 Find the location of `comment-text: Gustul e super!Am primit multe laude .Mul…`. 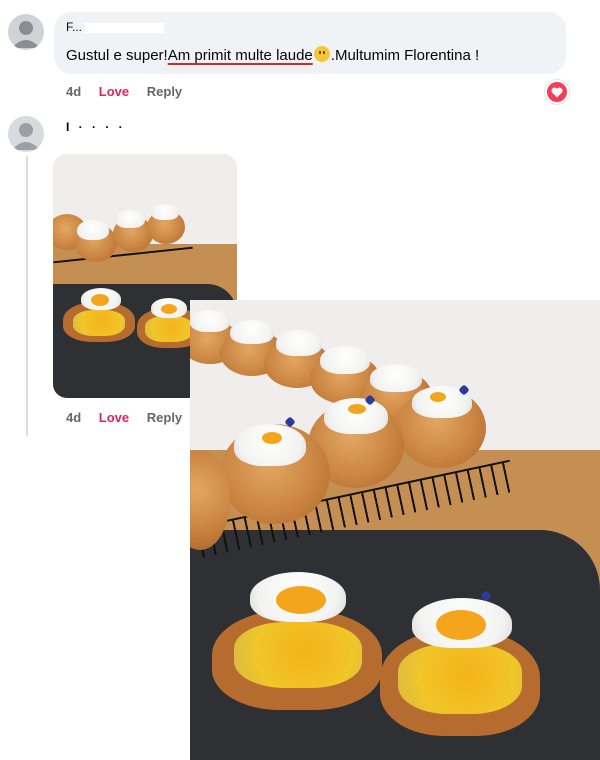

comment-text: Gustul e super!Am primit multe laude .Mul… is located at coordinates (272, 55).